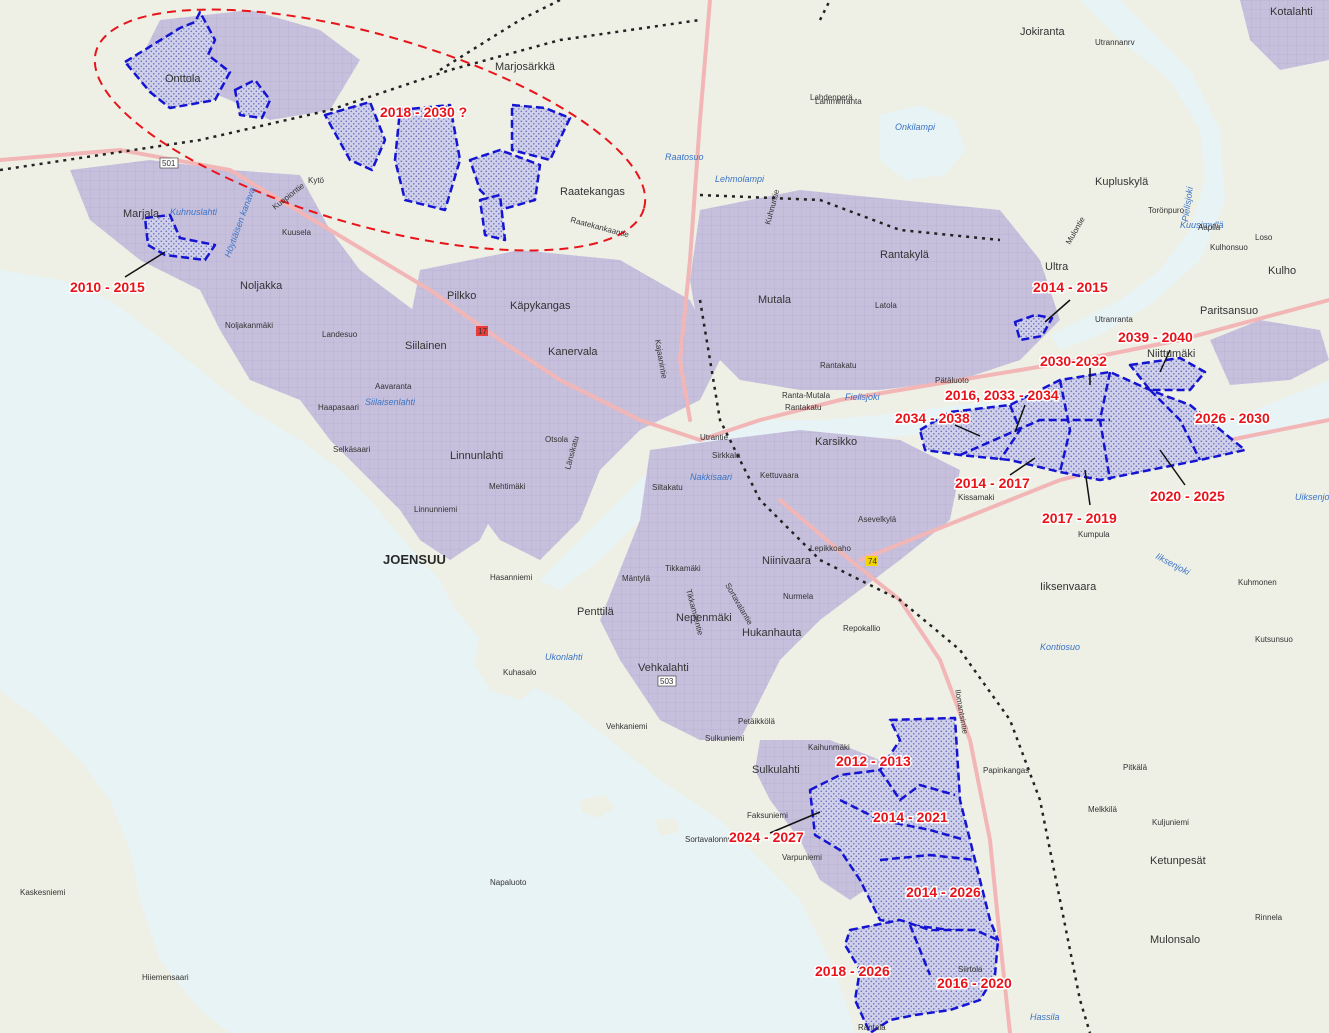 This screenshot has height=1033, width=1329. Describe the element at coordinates (877, 519) in the screenshot. I see `place-asevelkyla: Asevelkylä` at that location.